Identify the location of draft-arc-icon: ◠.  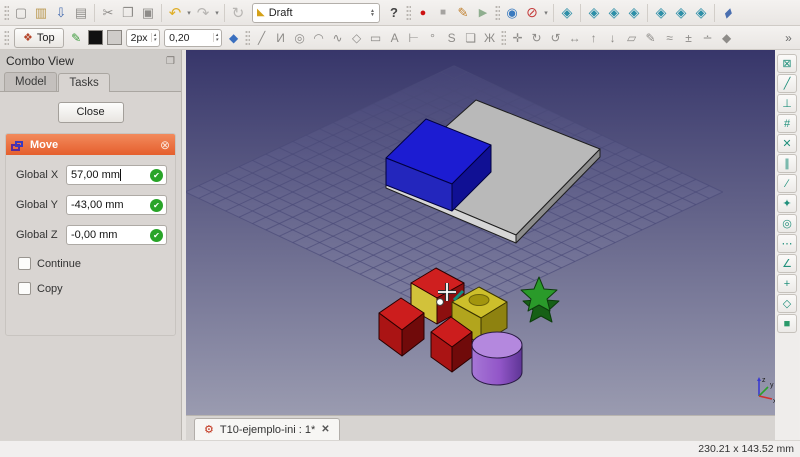
(318, 37).